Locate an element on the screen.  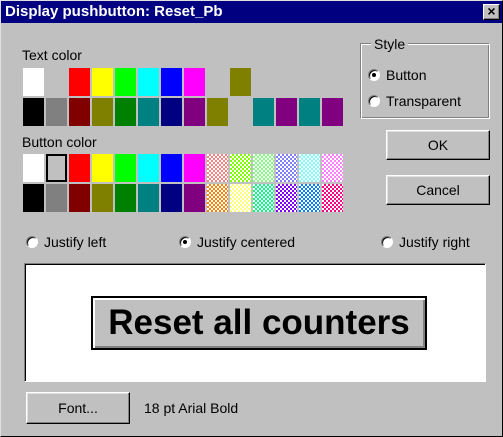
close-button: × is located at coordinates (491, 11).